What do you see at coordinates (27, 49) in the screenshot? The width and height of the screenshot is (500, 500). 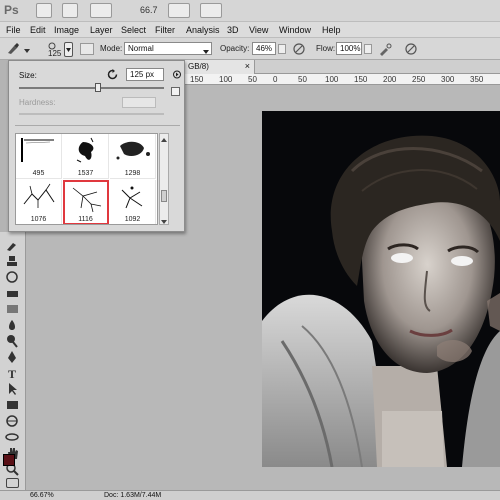 I see `brush-tool-chevron-icon` at bounding box center [27, 49].